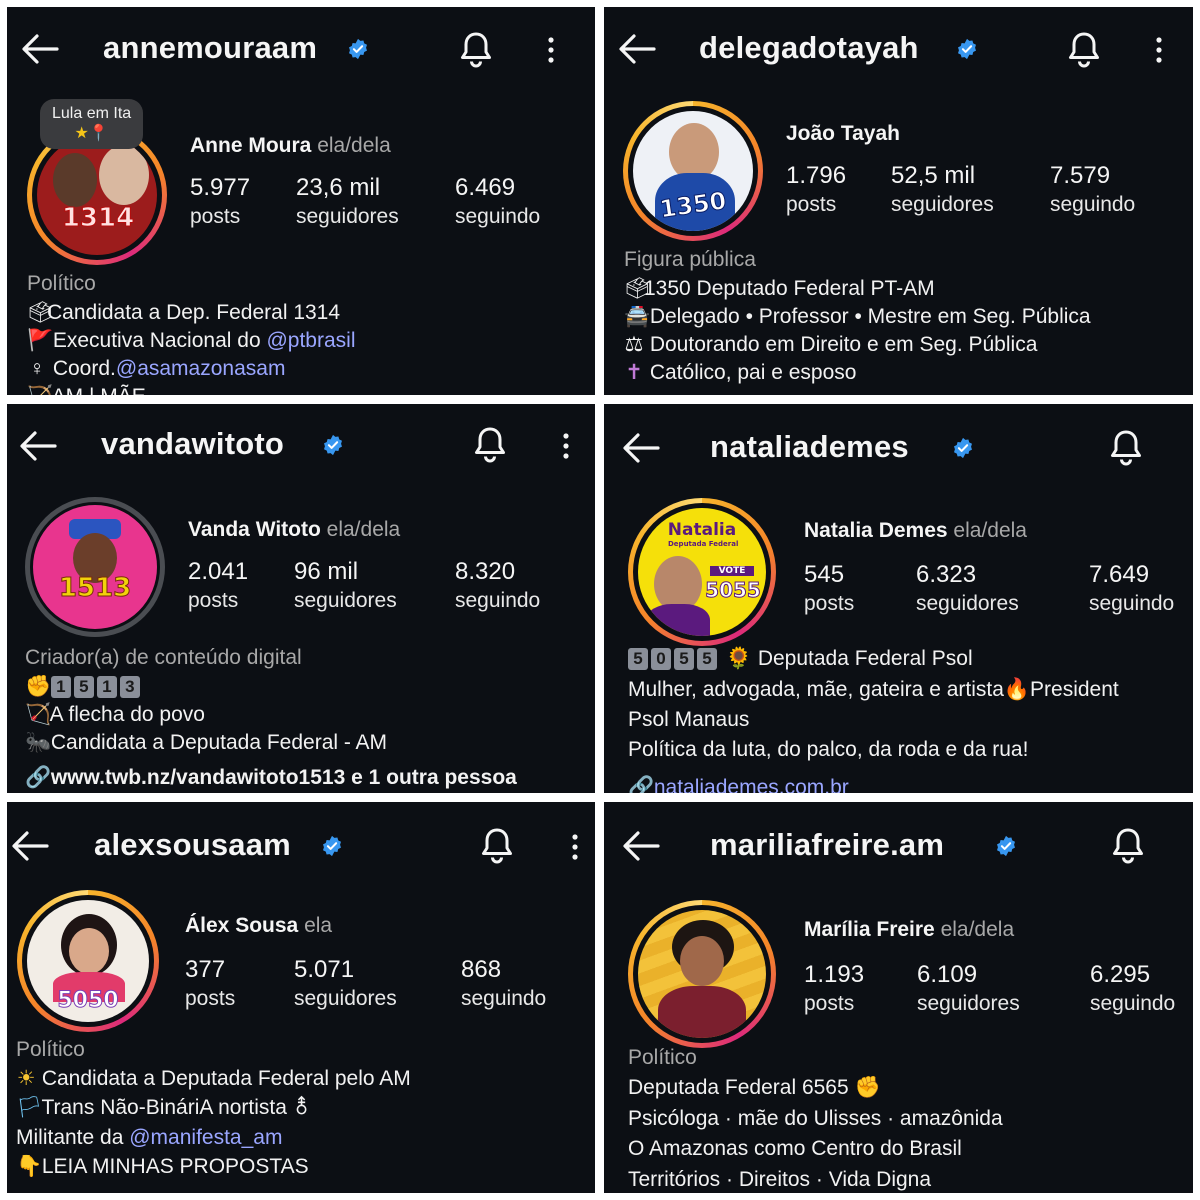  What do you see at coordinates (689, 719) in the screenshot?
I see `bio-line: Psol Manaus` at bounding box center [689, 719].